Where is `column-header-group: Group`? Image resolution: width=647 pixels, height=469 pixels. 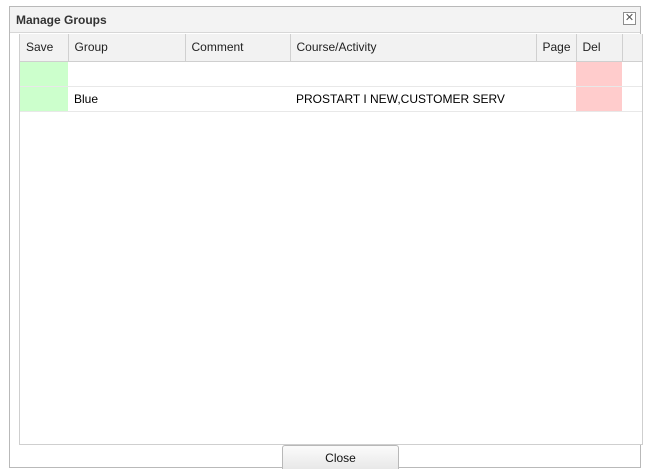 column-header-group: Group is located at coordinates (127, 48).